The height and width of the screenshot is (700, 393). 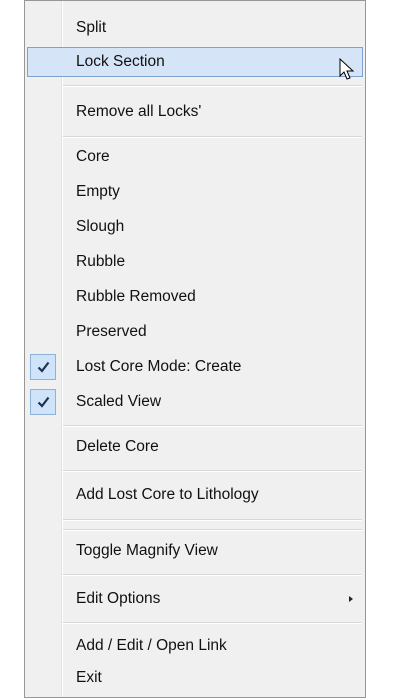 What do you see at coordinates (147, 550) in the screenshot?
I see `menu-item-label: Toggle Magnify View` at bounding box center [147, 550].